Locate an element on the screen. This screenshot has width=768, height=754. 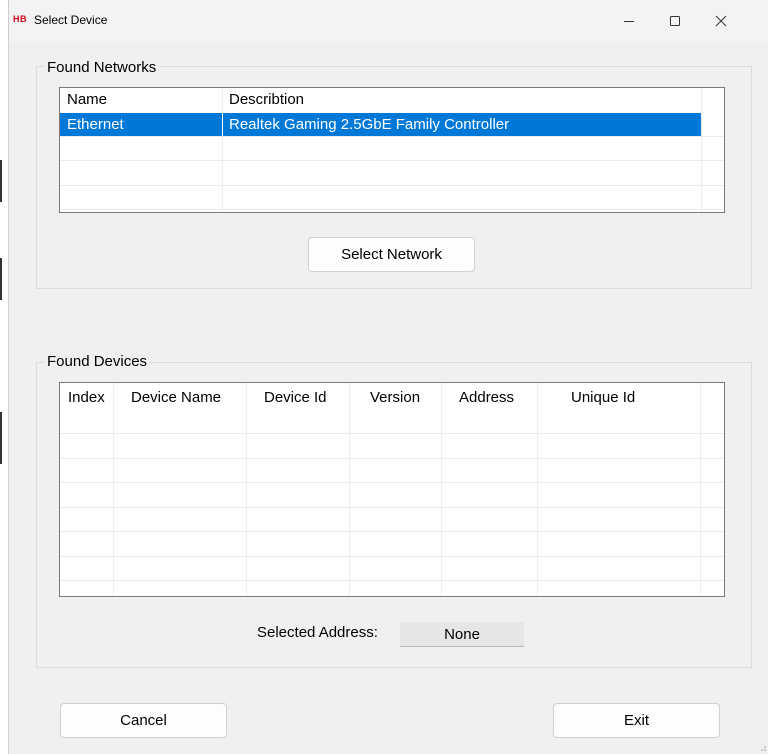
minimize-icon is located at coordinates (629, 21).